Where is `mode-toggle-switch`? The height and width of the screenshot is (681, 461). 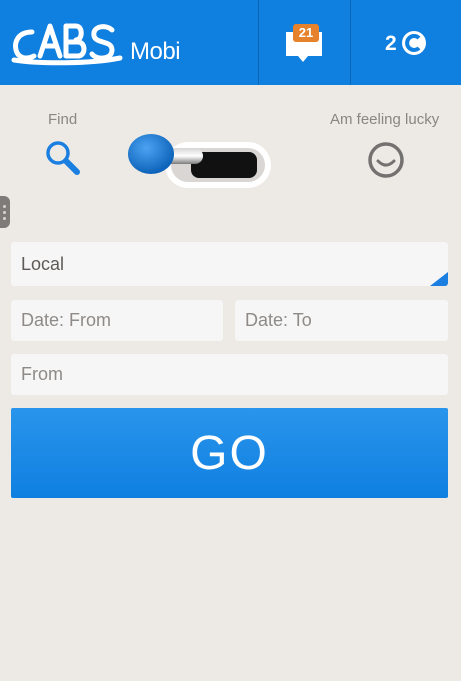 mode-toggle-switch is located at coordinates (200, 161).